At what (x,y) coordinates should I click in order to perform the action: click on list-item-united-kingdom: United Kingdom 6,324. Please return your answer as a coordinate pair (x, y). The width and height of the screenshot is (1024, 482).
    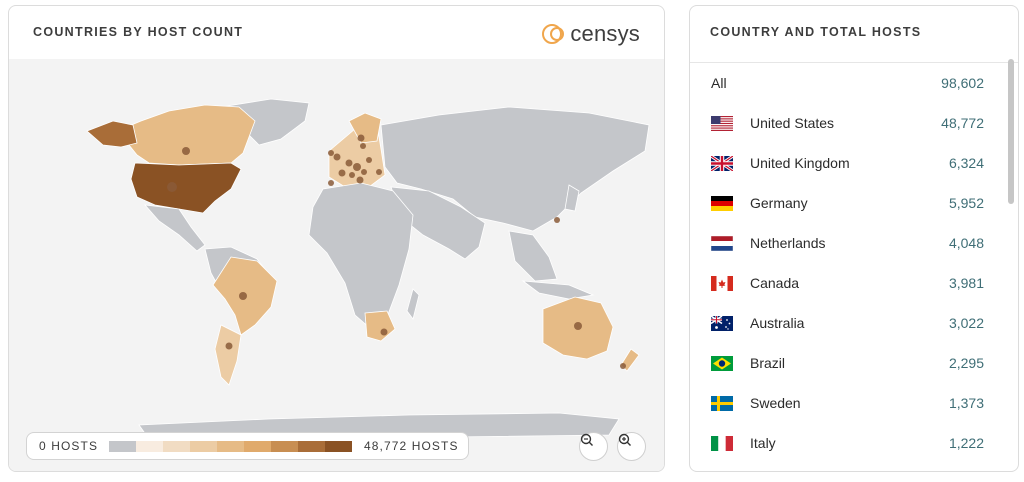
    Looking at the image, I should click on (845, 163).